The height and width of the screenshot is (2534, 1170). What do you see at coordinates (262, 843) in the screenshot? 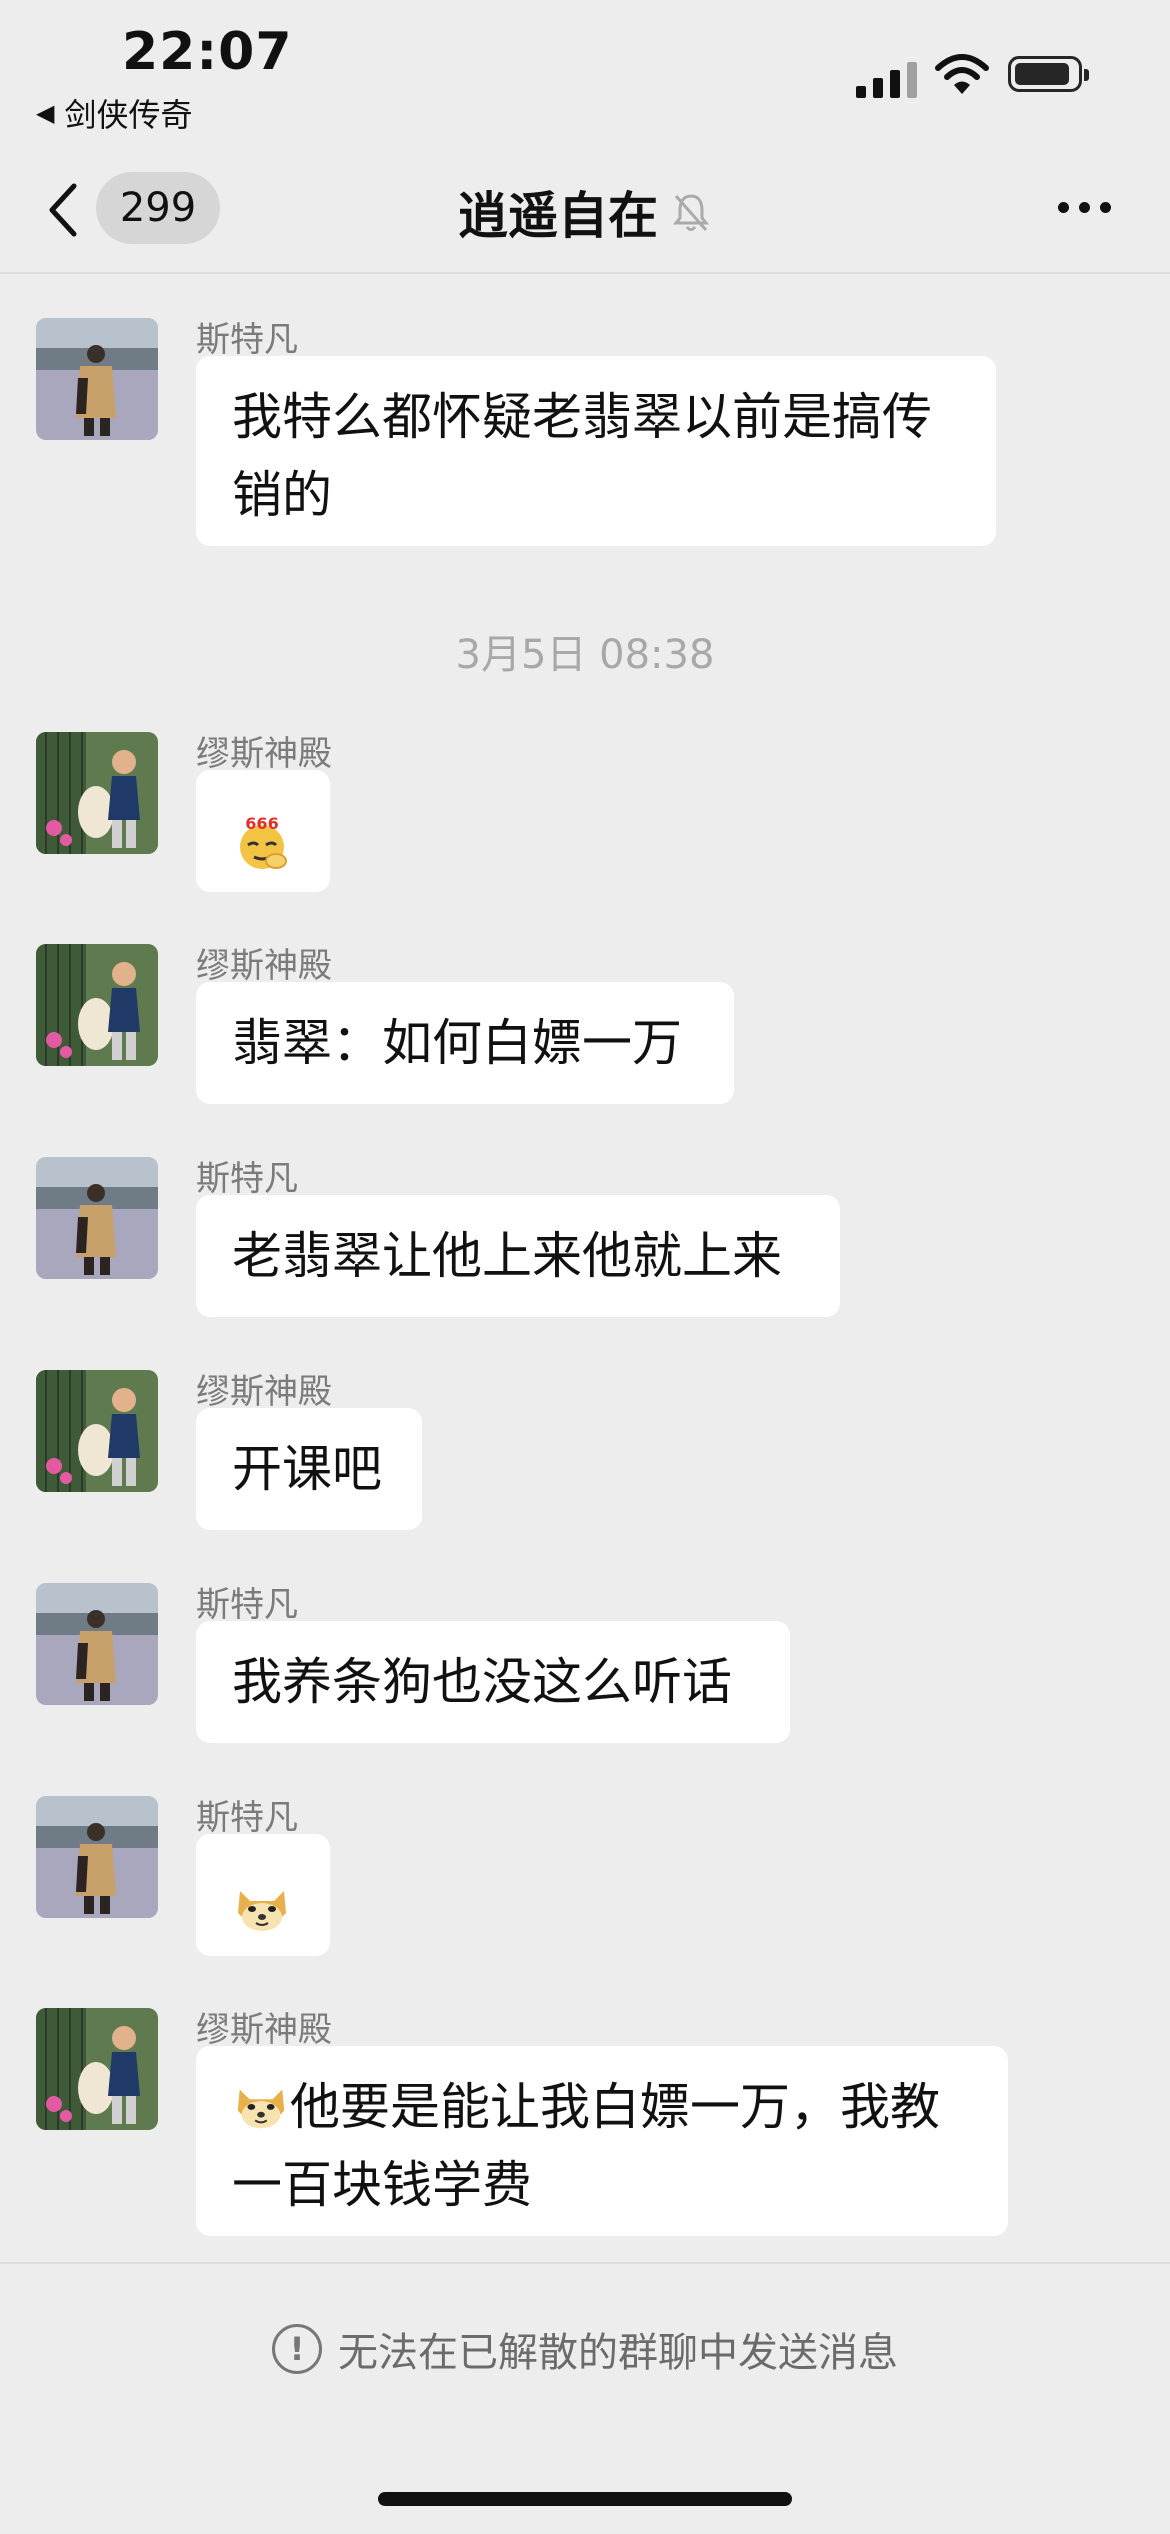
I see `666-emoji-icon` at bounding box center [262, 843].